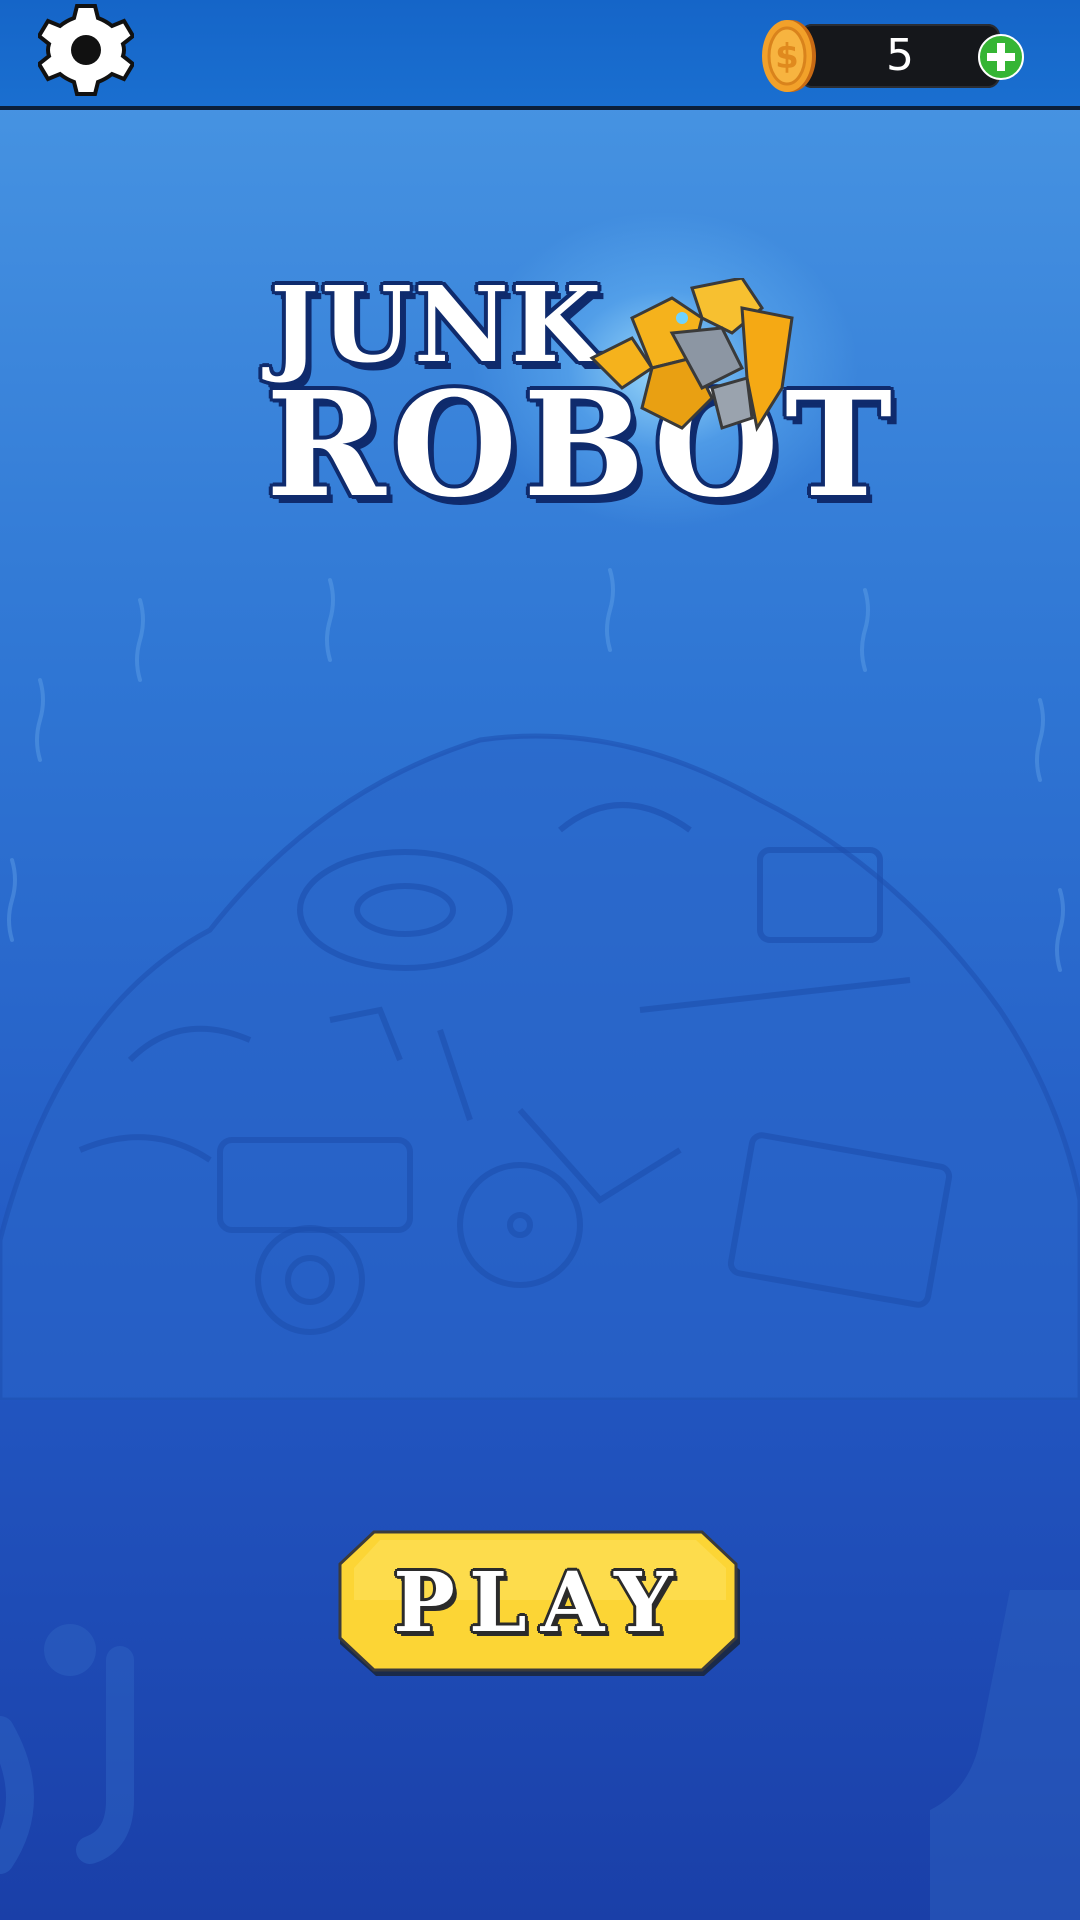 Image resolution: width=1080 pixels, height=1920 pixels. What do you see at coordinates (86, 50) in the screenshot?
I see `gear-icon` at bounding box center [86, 50].